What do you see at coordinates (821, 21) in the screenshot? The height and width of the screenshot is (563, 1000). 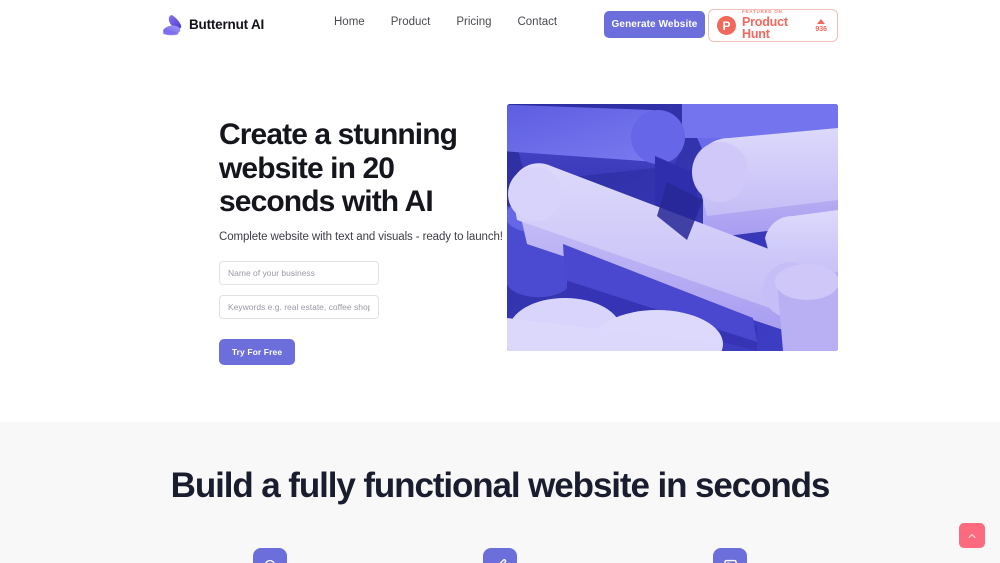 I see `upvote-triangle-icon` at bounding box center [821, 21].